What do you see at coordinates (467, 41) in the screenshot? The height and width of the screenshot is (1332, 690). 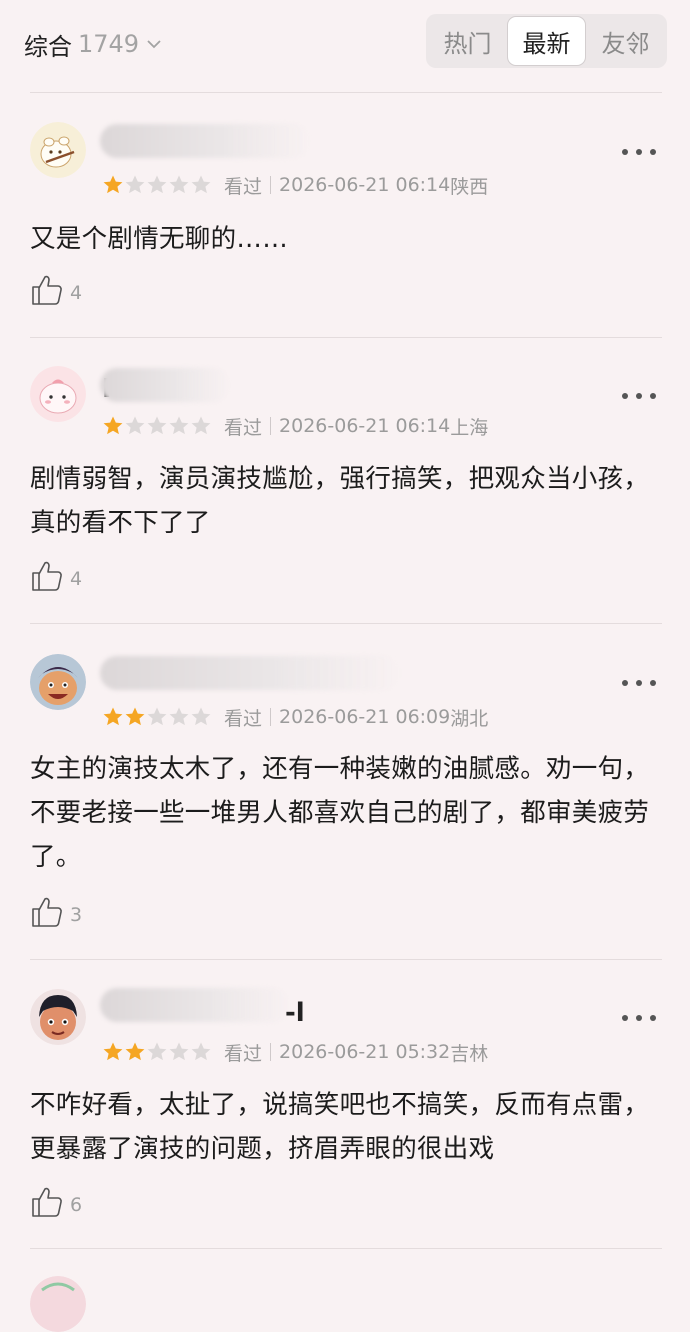 I see `tab-hot: 热门` at bounding box center [467, 41].